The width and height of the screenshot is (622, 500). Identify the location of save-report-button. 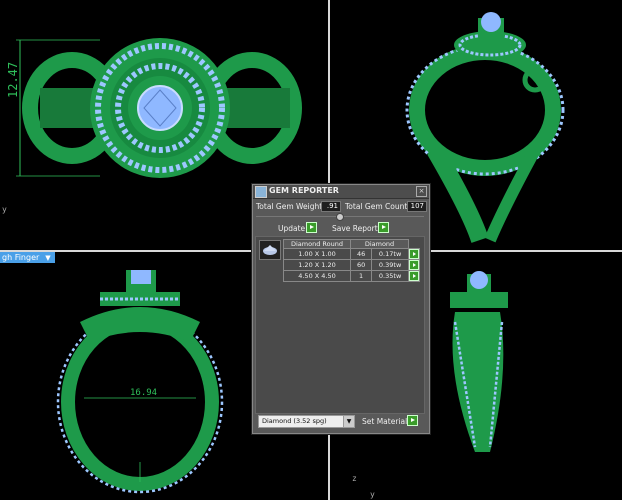
(383, 227).